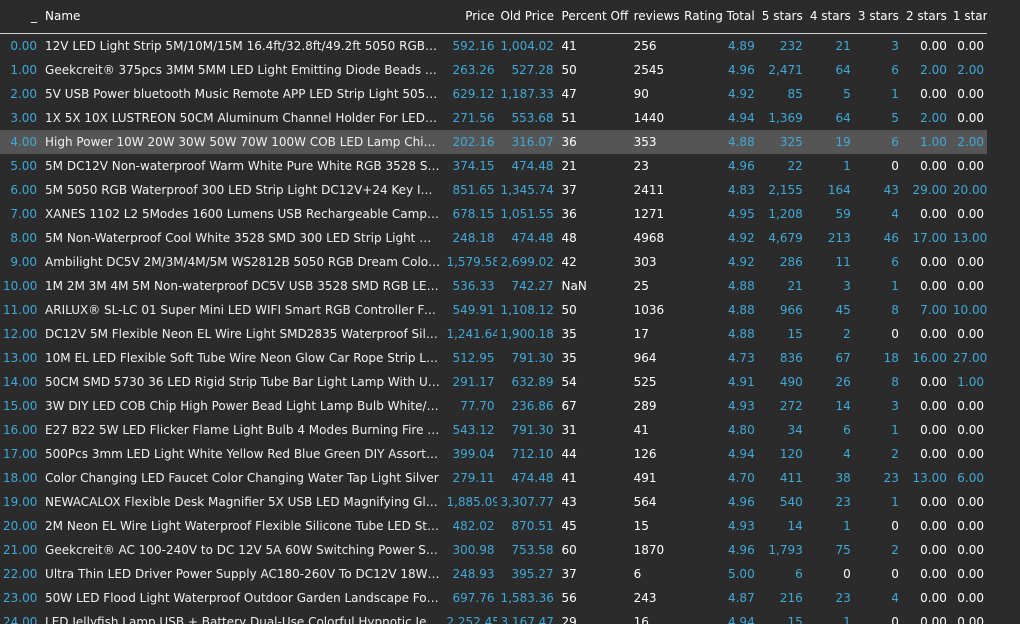 This screenshot has width=1020, height=624. What do you see at coordinates (569, 214) in the screenshot?
I see `cell-percent-off: 36` at bounding box center [569, 214].